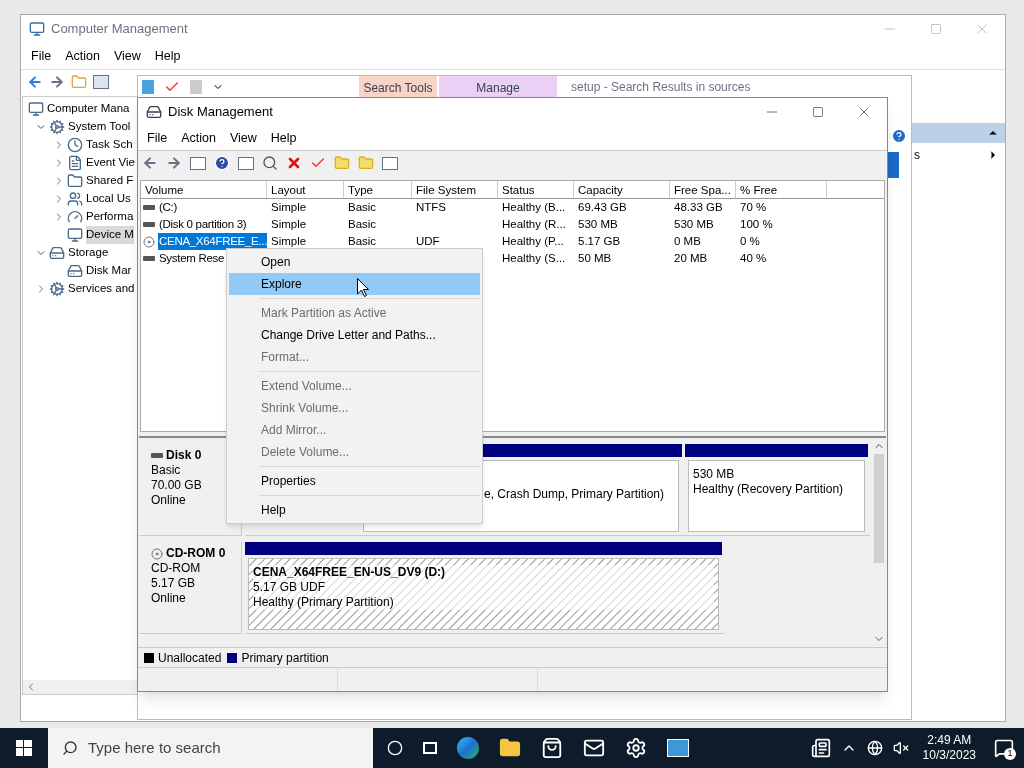  Describe the element at coordinates (818, 112) in the screenshot. I see `maximize-icon` at that location.